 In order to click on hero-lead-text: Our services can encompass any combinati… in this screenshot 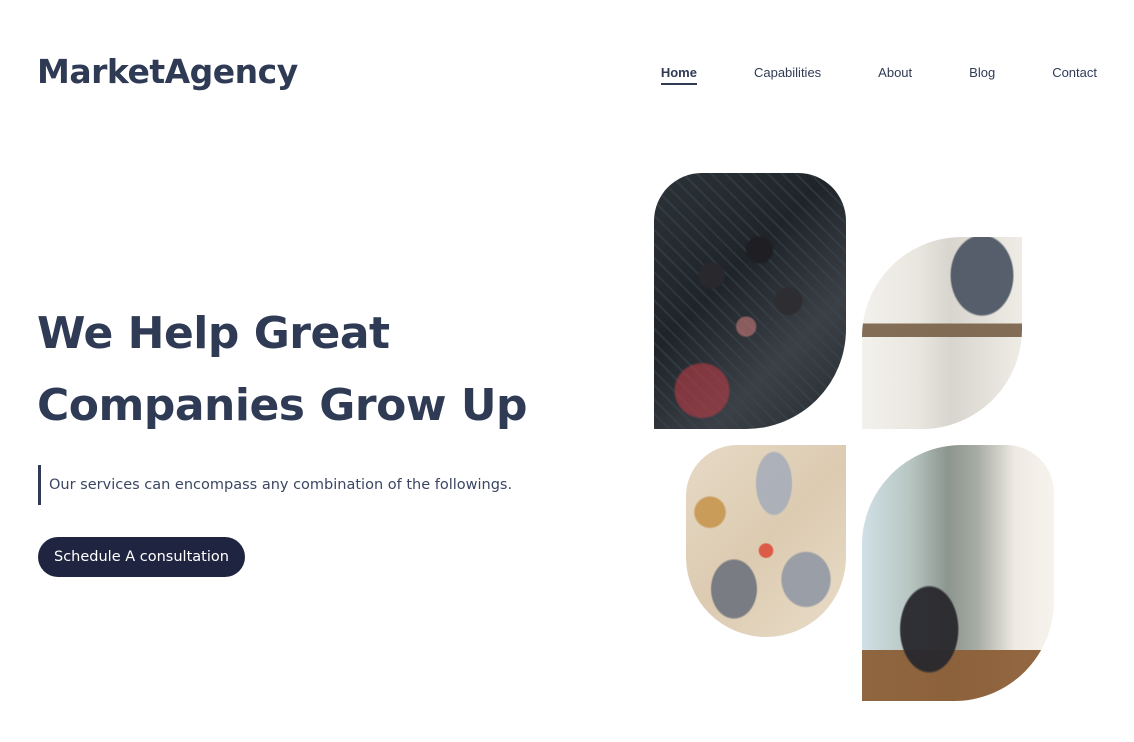, I will do `click(281, 485)`.